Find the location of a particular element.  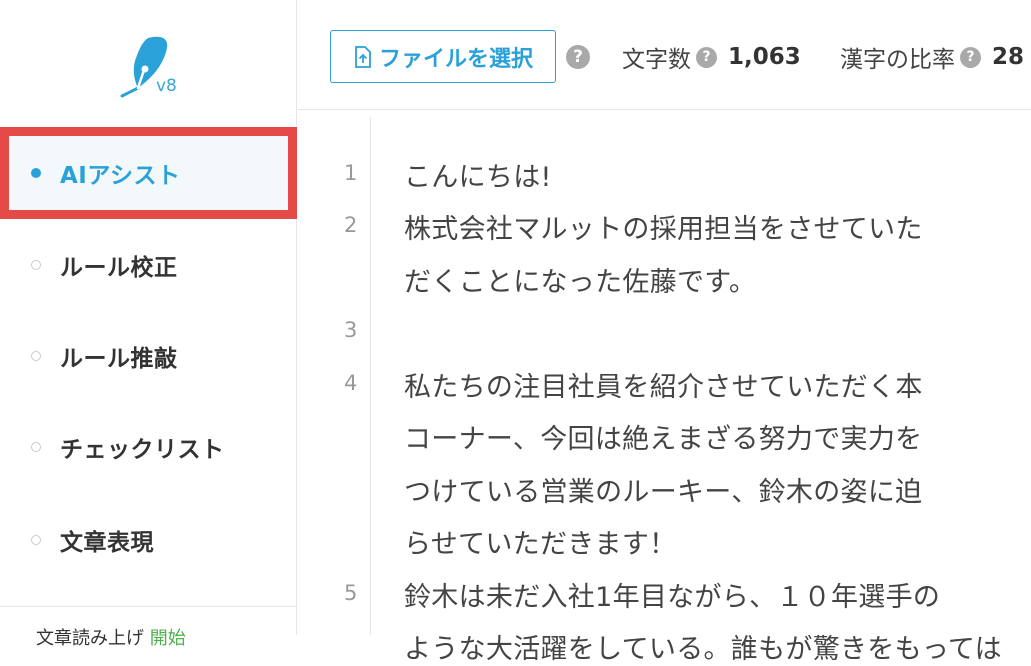

editor-line: らせていただきます！ is located at coordinates (540, 544).